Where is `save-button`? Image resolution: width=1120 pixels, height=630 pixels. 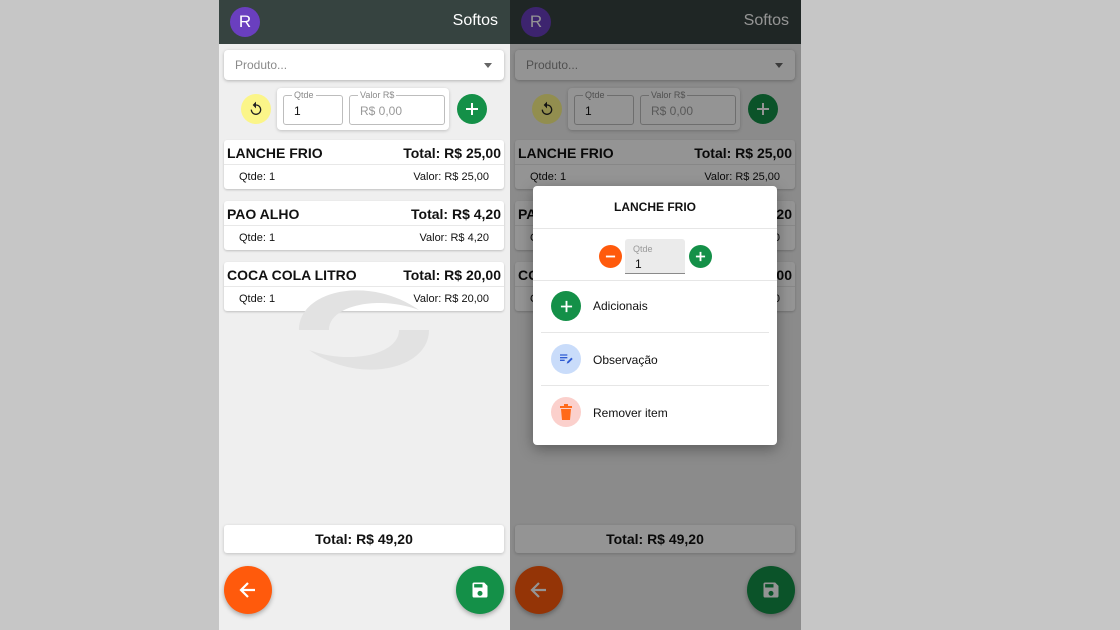
save-button is located at coordinates (480, 590).